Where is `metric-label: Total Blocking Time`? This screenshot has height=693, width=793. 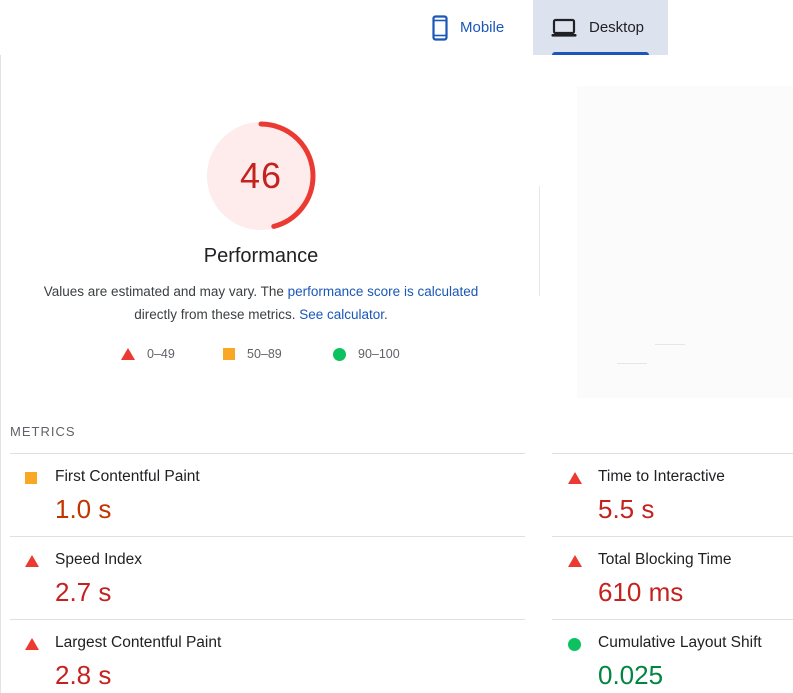 metric-label: Total Blocking Time is located at coordinates (665, 559).